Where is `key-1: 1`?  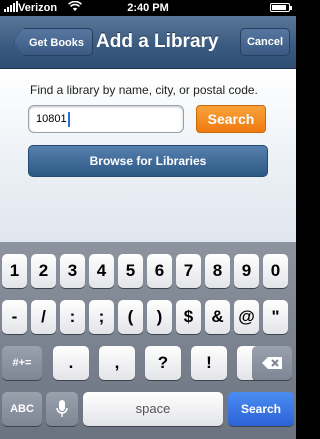 key-1: 1 is located at coordinates (14, 271).